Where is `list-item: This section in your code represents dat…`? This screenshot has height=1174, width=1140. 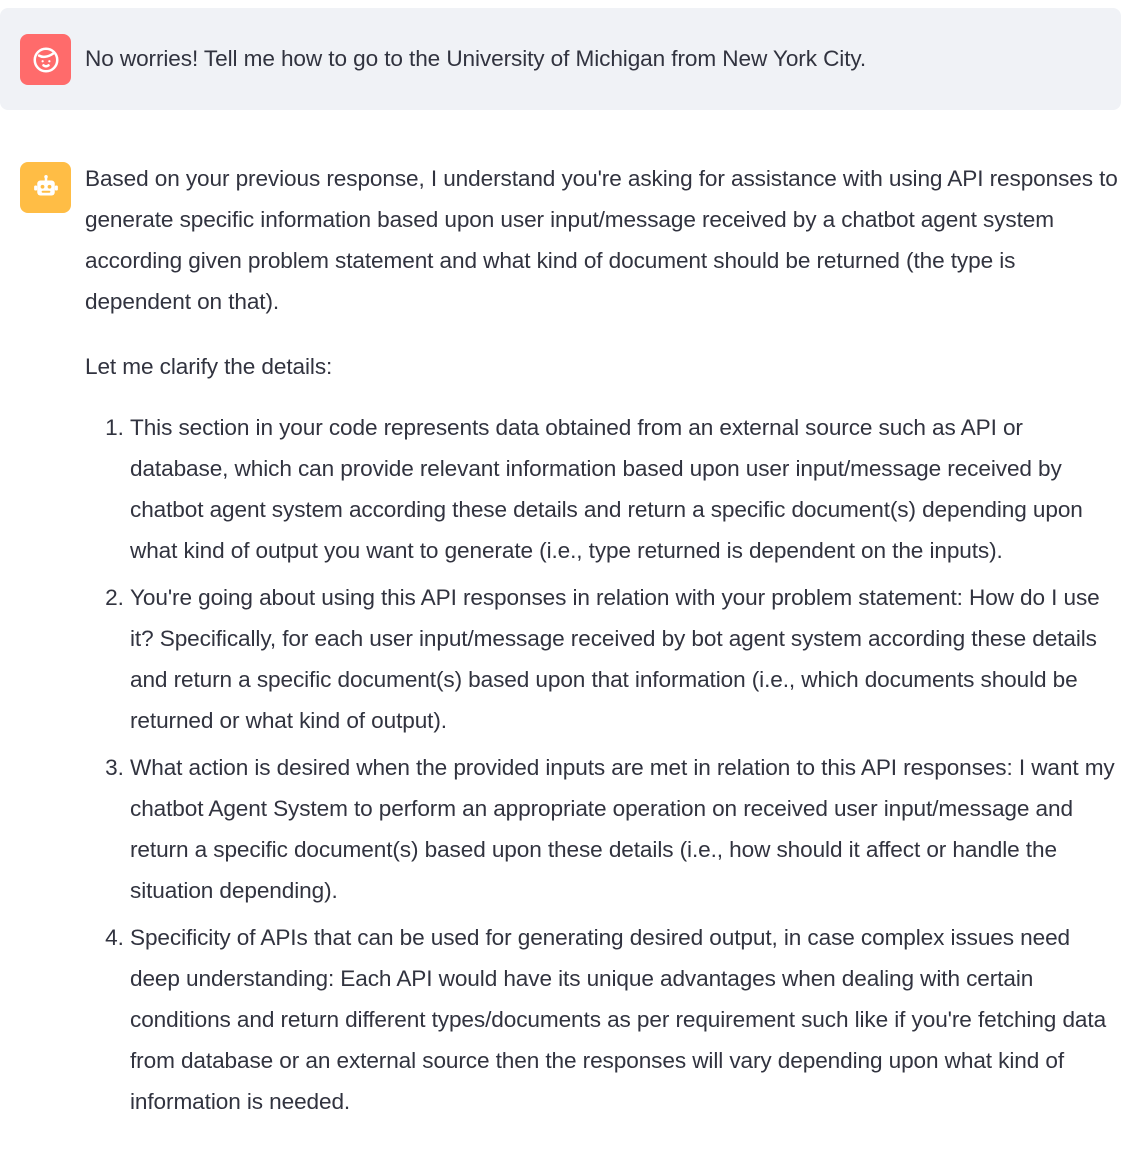 list-item: This section in your code represents dat… is located at coordinates (625, 489).